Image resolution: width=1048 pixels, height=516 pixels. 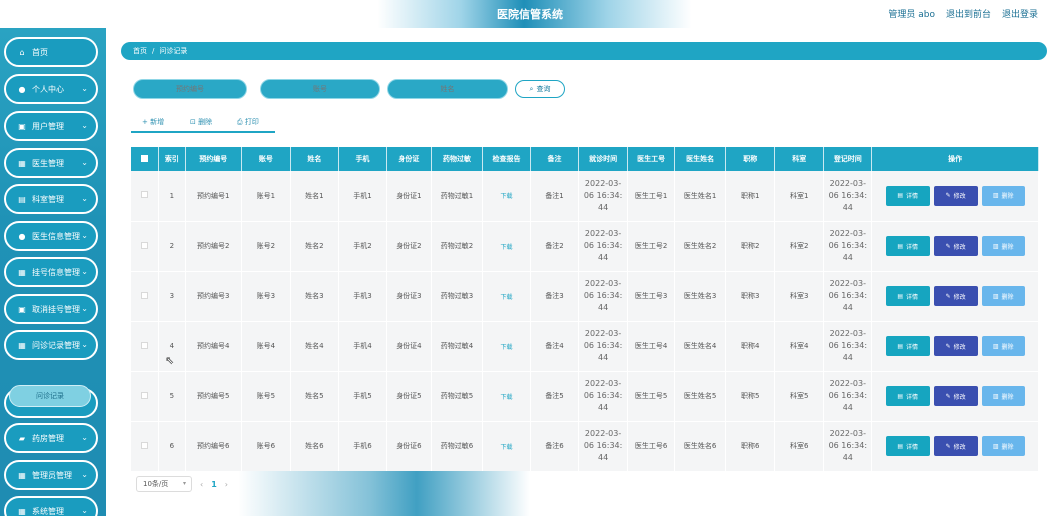 I want to click on account-input, so click(x=320, y=89).